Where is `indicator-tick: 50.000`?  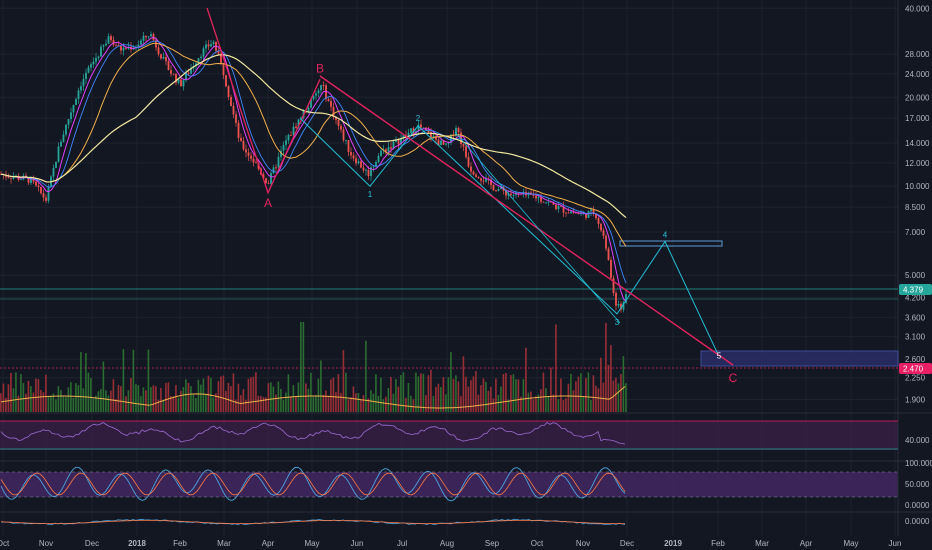 indicator-tick: 50.000 is located at coordinates (917, 484).